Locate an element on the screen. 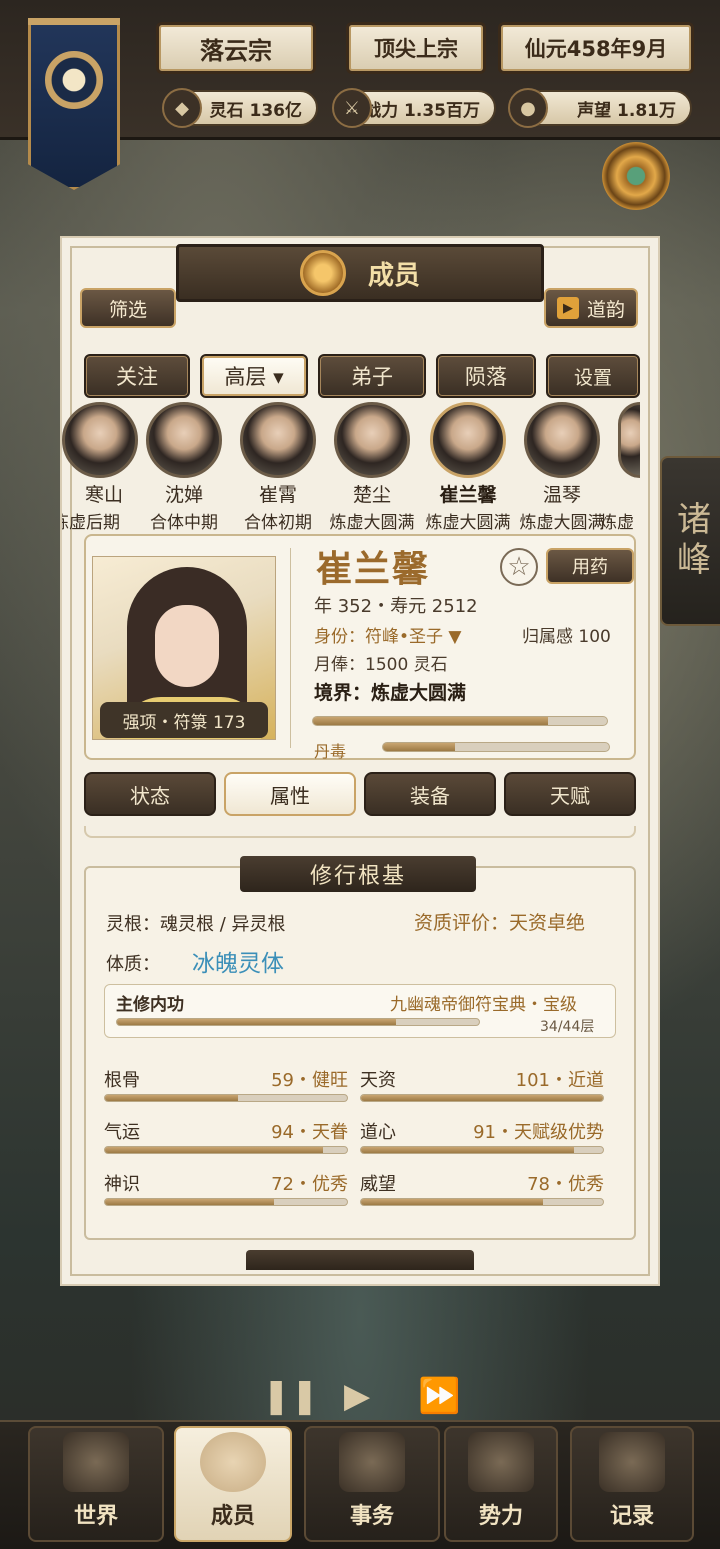  tab-follow: 关注 is located at coordinates (137, 376).